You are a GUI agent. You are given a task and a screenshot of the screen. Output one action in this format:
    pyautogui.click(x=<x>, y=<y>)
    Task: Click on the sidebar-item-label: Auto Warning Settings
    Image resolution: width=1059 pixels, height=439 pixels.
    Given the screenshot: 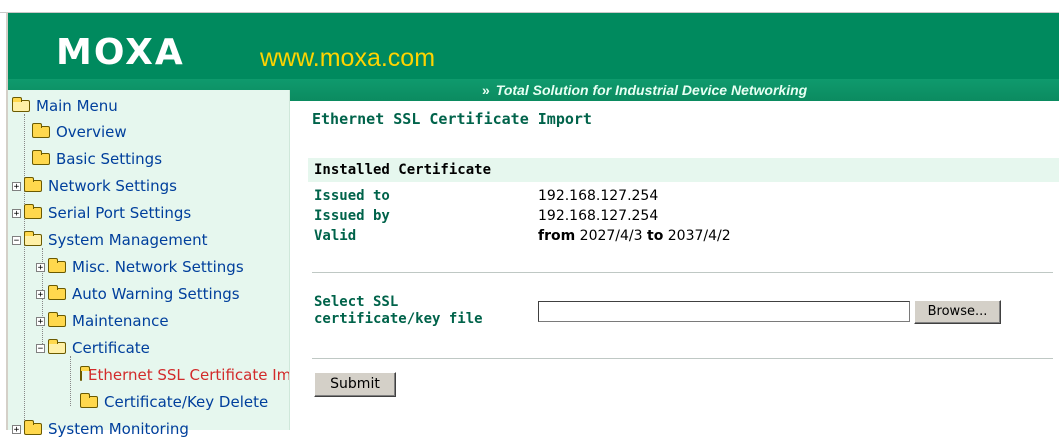 What is the action you would take?
    pyautogui.click(x=156, y=294)
    